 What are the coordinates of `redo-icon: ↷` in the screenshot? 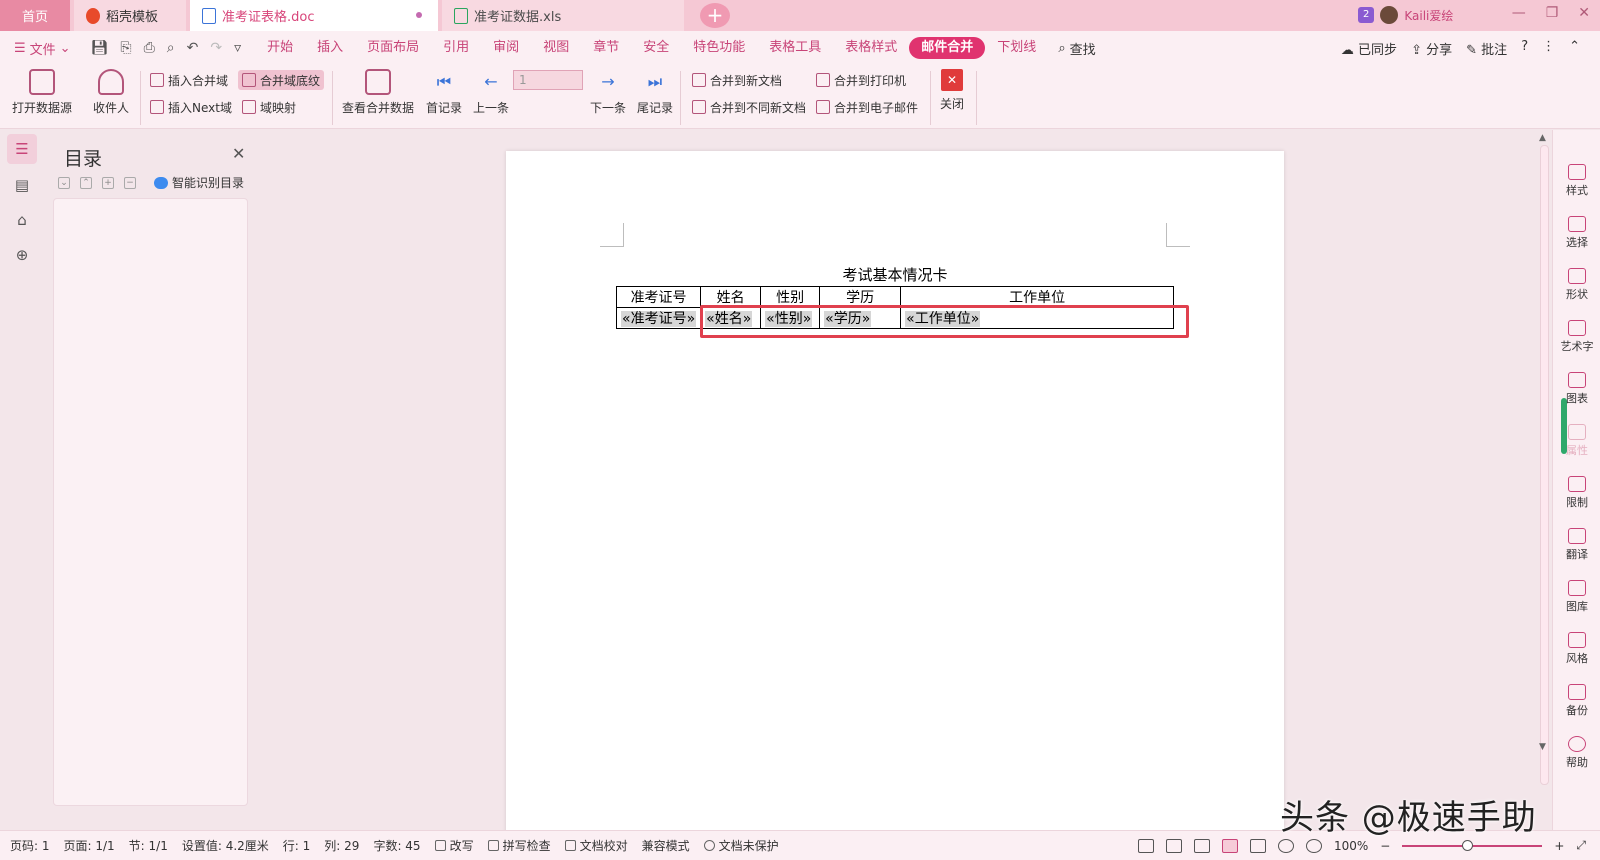 It's located at (216, 48).